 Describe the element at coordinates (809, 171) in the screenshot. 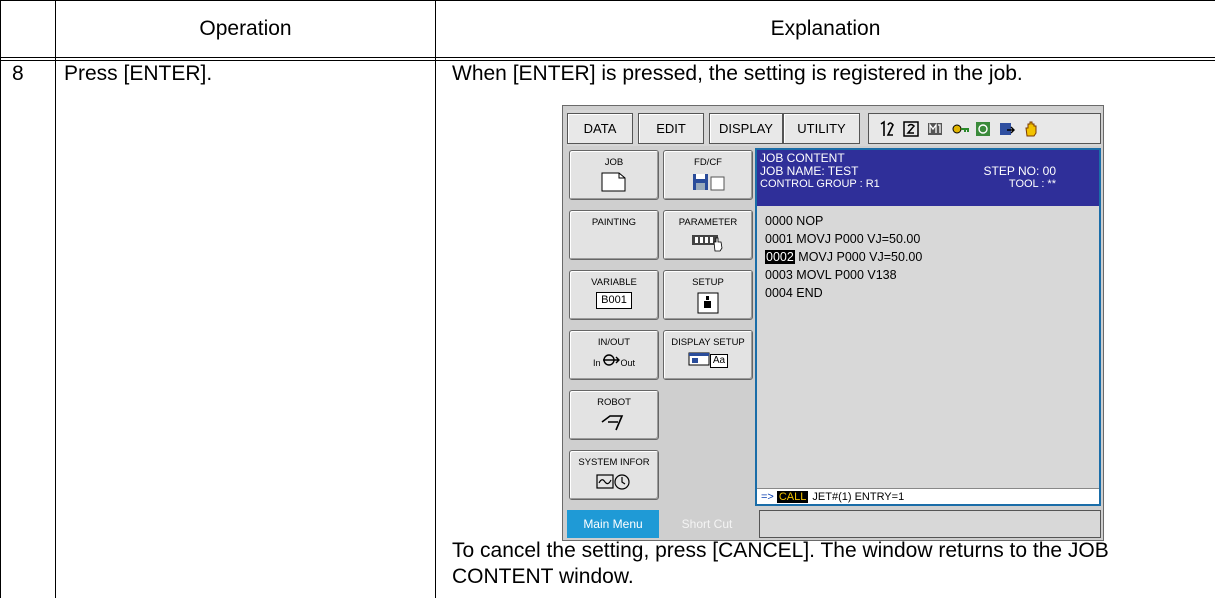

I see `job-name: JOB NAME: TEST` at that location.